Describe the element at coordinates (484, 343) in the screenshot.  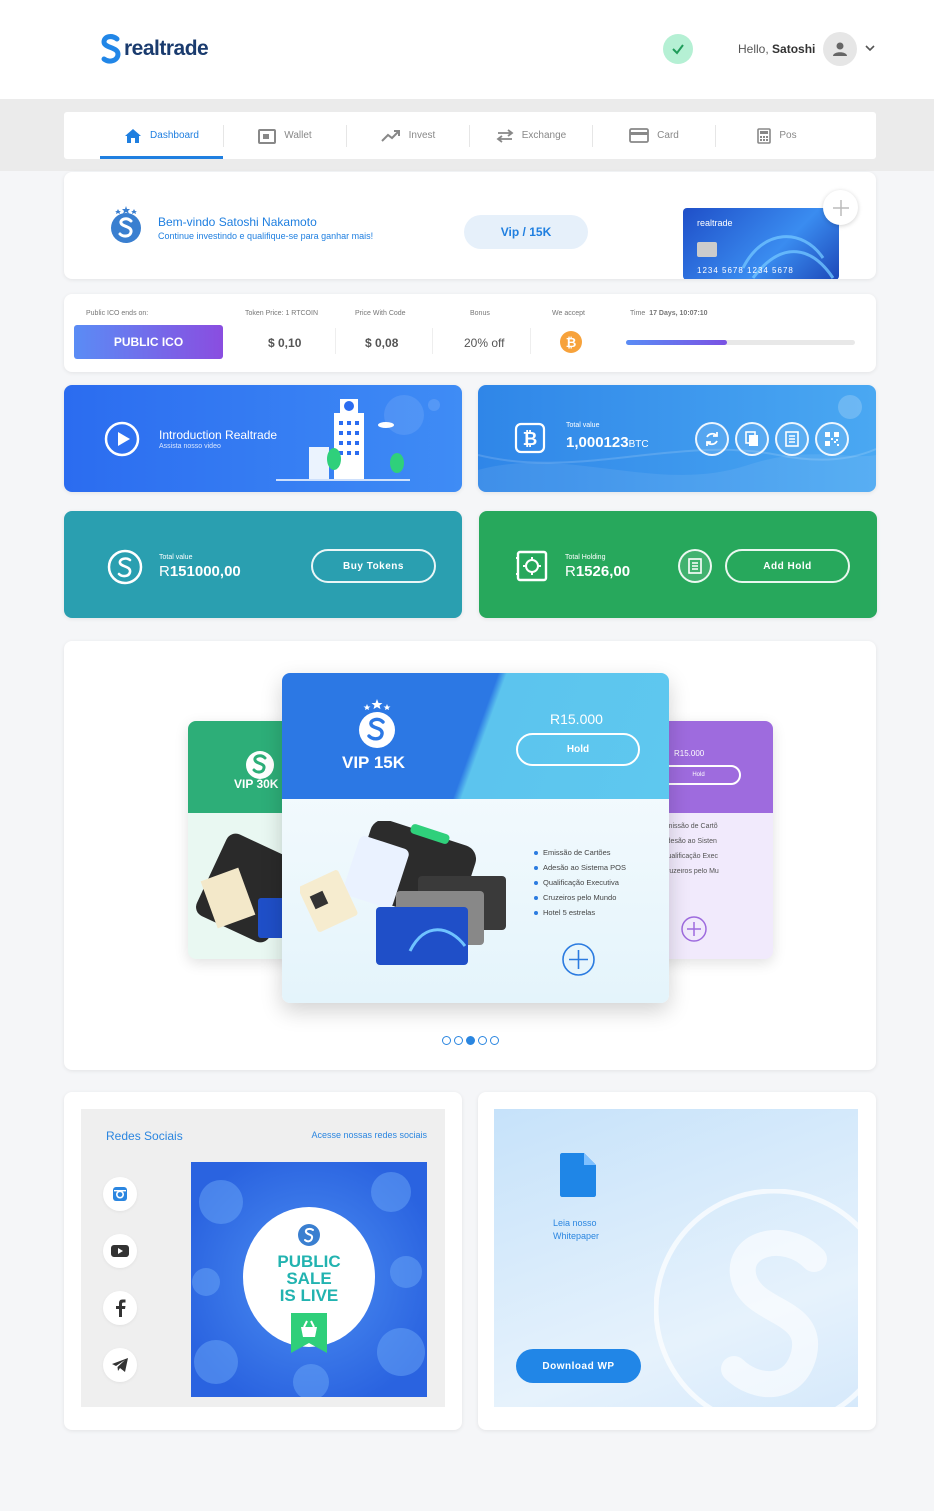
I see `bonus-value: 20% off` at that location.